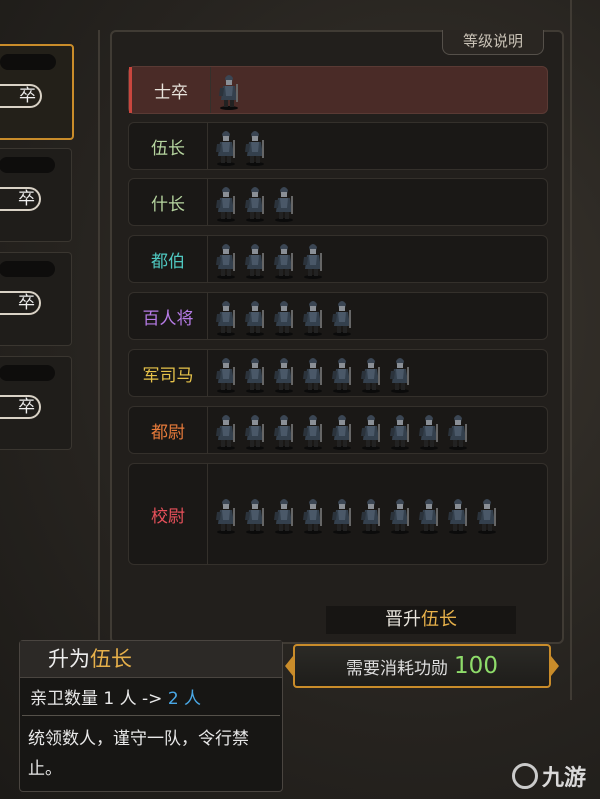  Describe the element at coordinates (170, 90) in the screenshot. I see `rank-name: 士卒` at that location.